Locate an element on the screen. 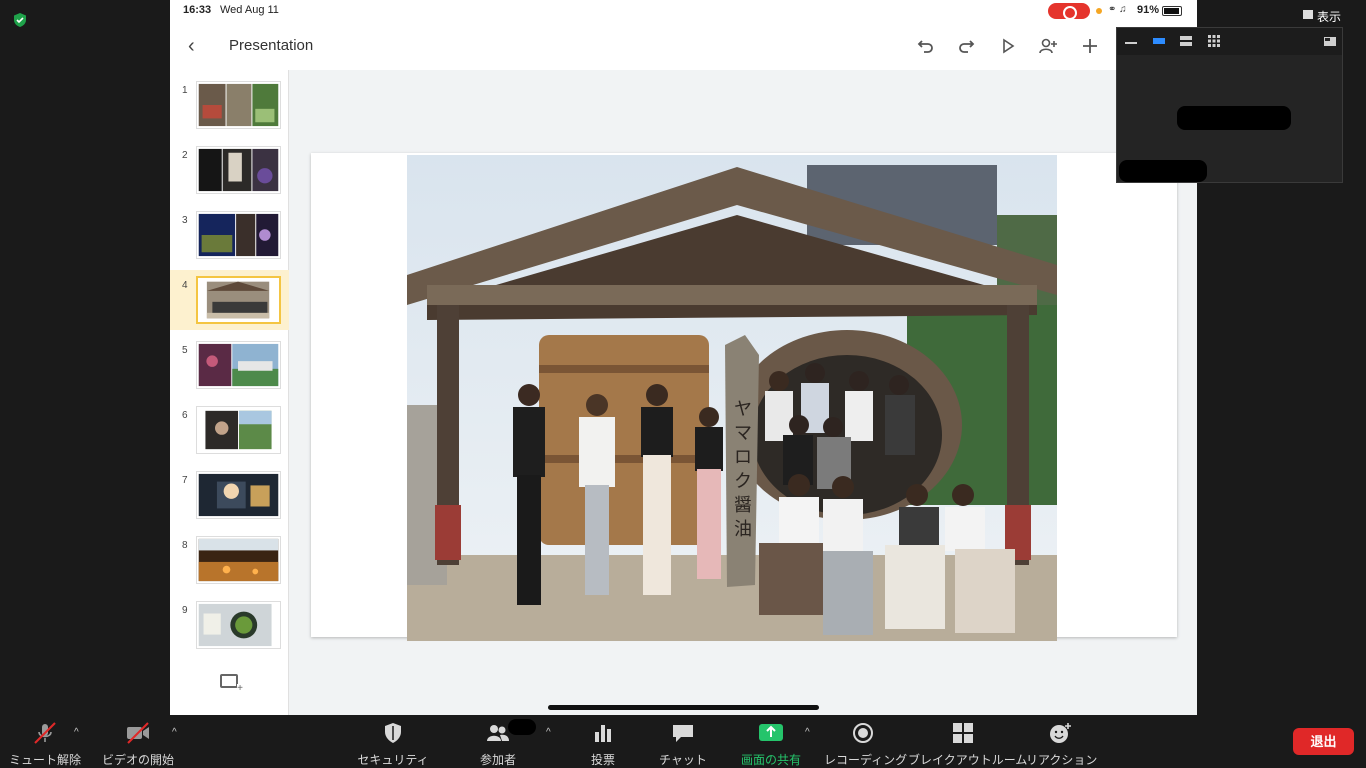 The image size is (1366, 768). ipad-status-bar: 16:33 Wed Aug 11 ⚭ ♫ 91% is located at coordinates (683, 11).